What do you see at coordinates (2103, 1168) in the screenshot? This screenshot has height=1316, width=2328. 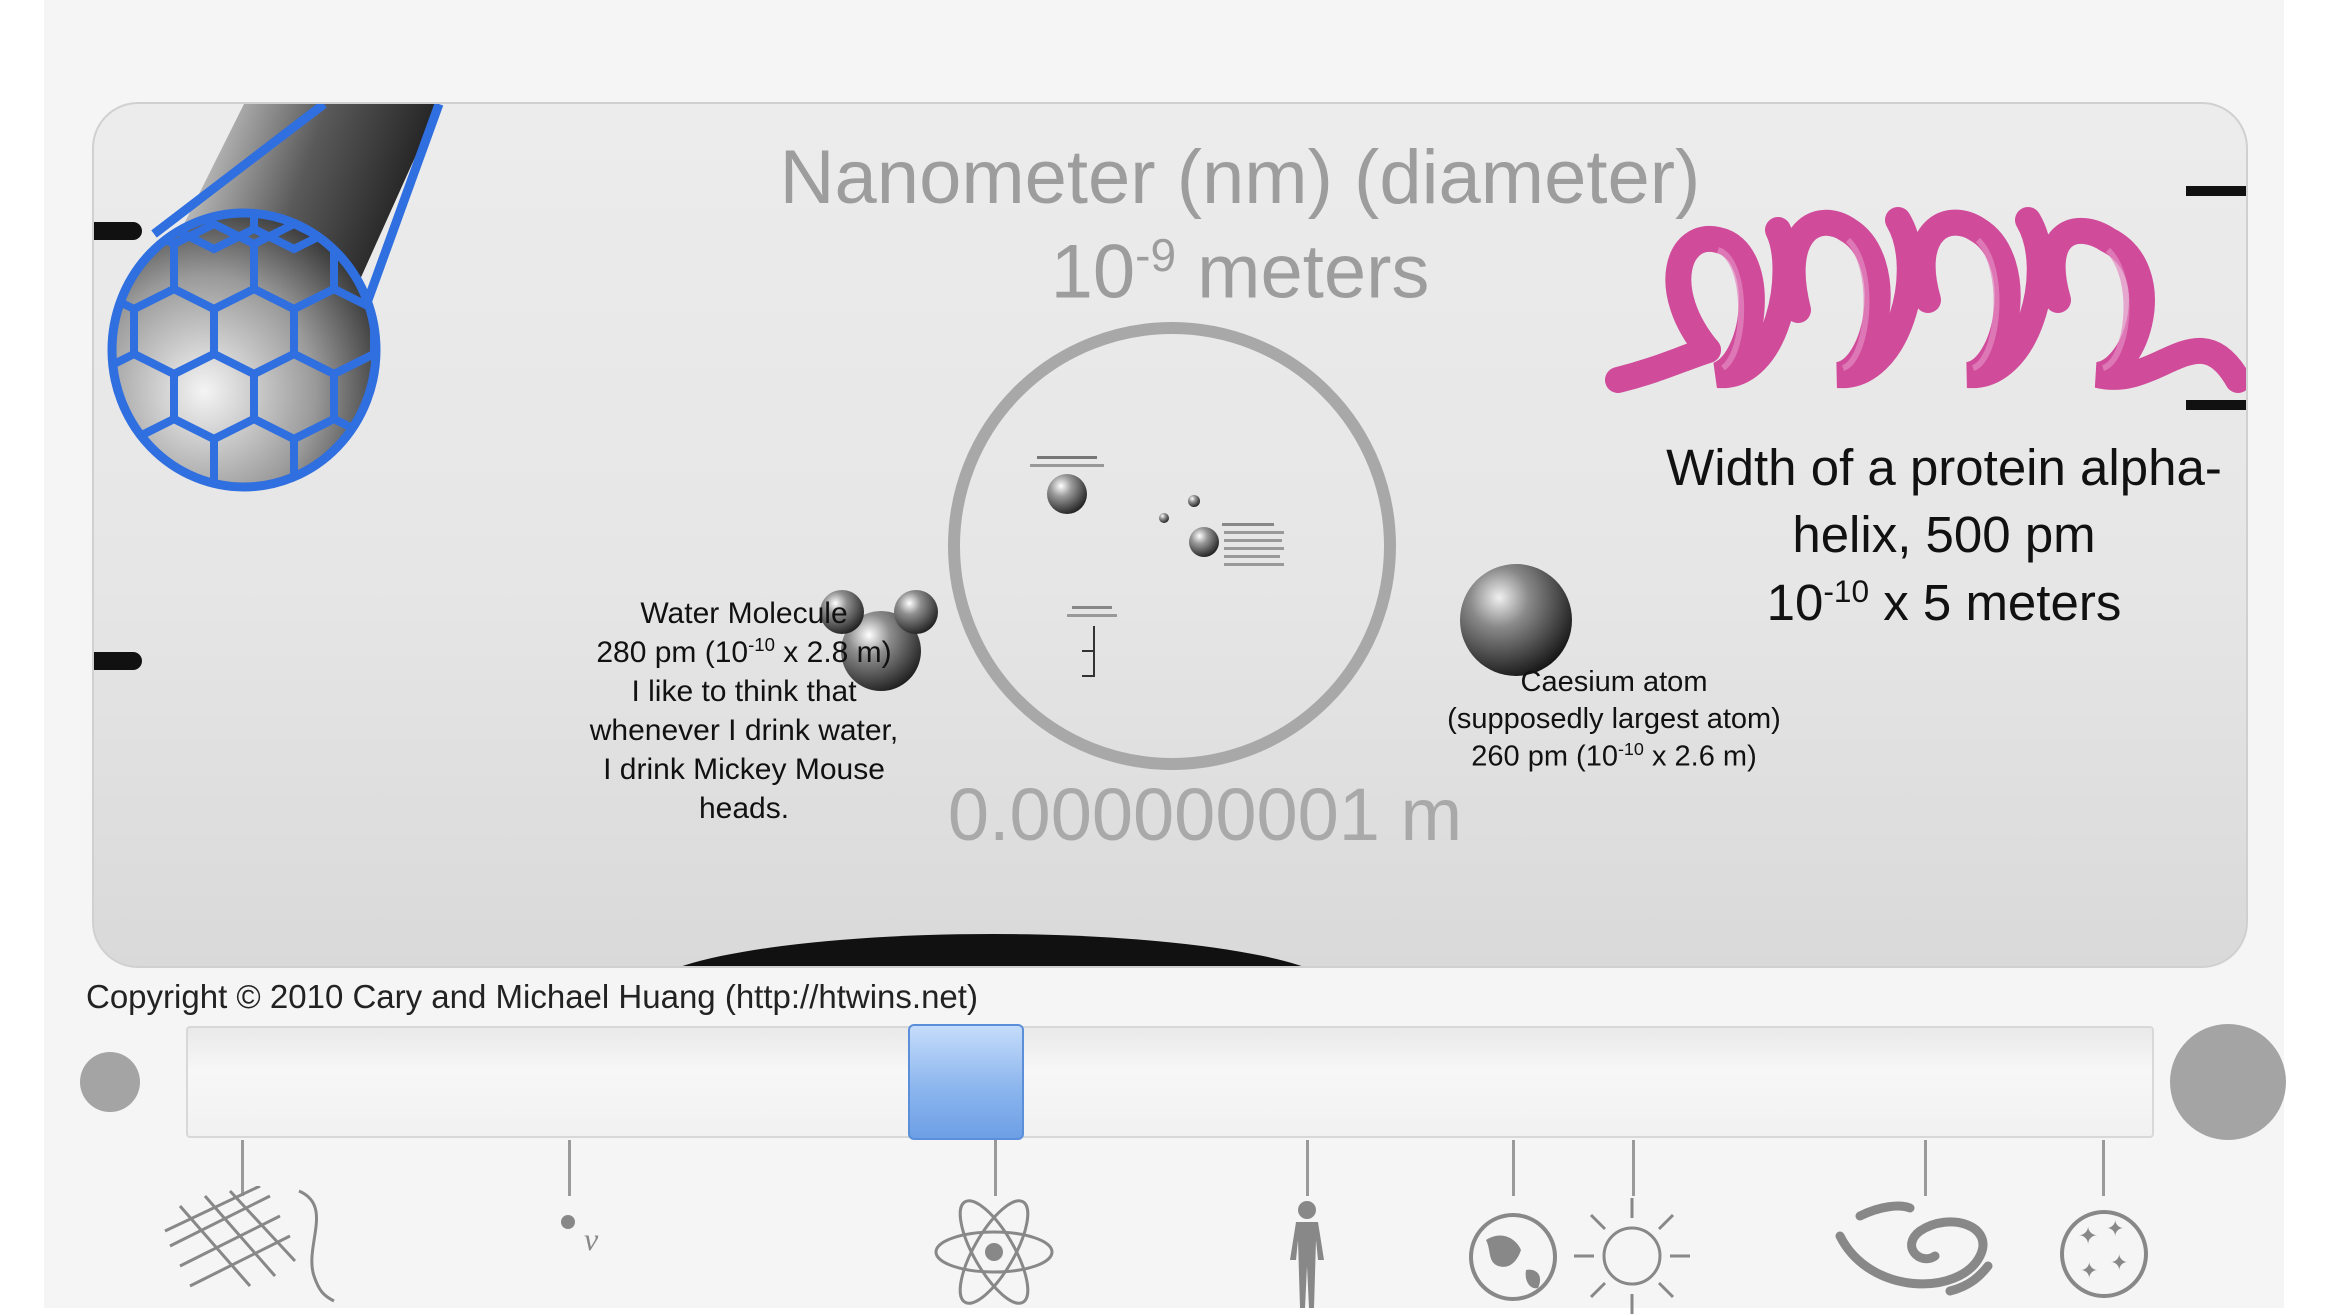 I see `tick-universe` at bounding box center [2103, 1168].